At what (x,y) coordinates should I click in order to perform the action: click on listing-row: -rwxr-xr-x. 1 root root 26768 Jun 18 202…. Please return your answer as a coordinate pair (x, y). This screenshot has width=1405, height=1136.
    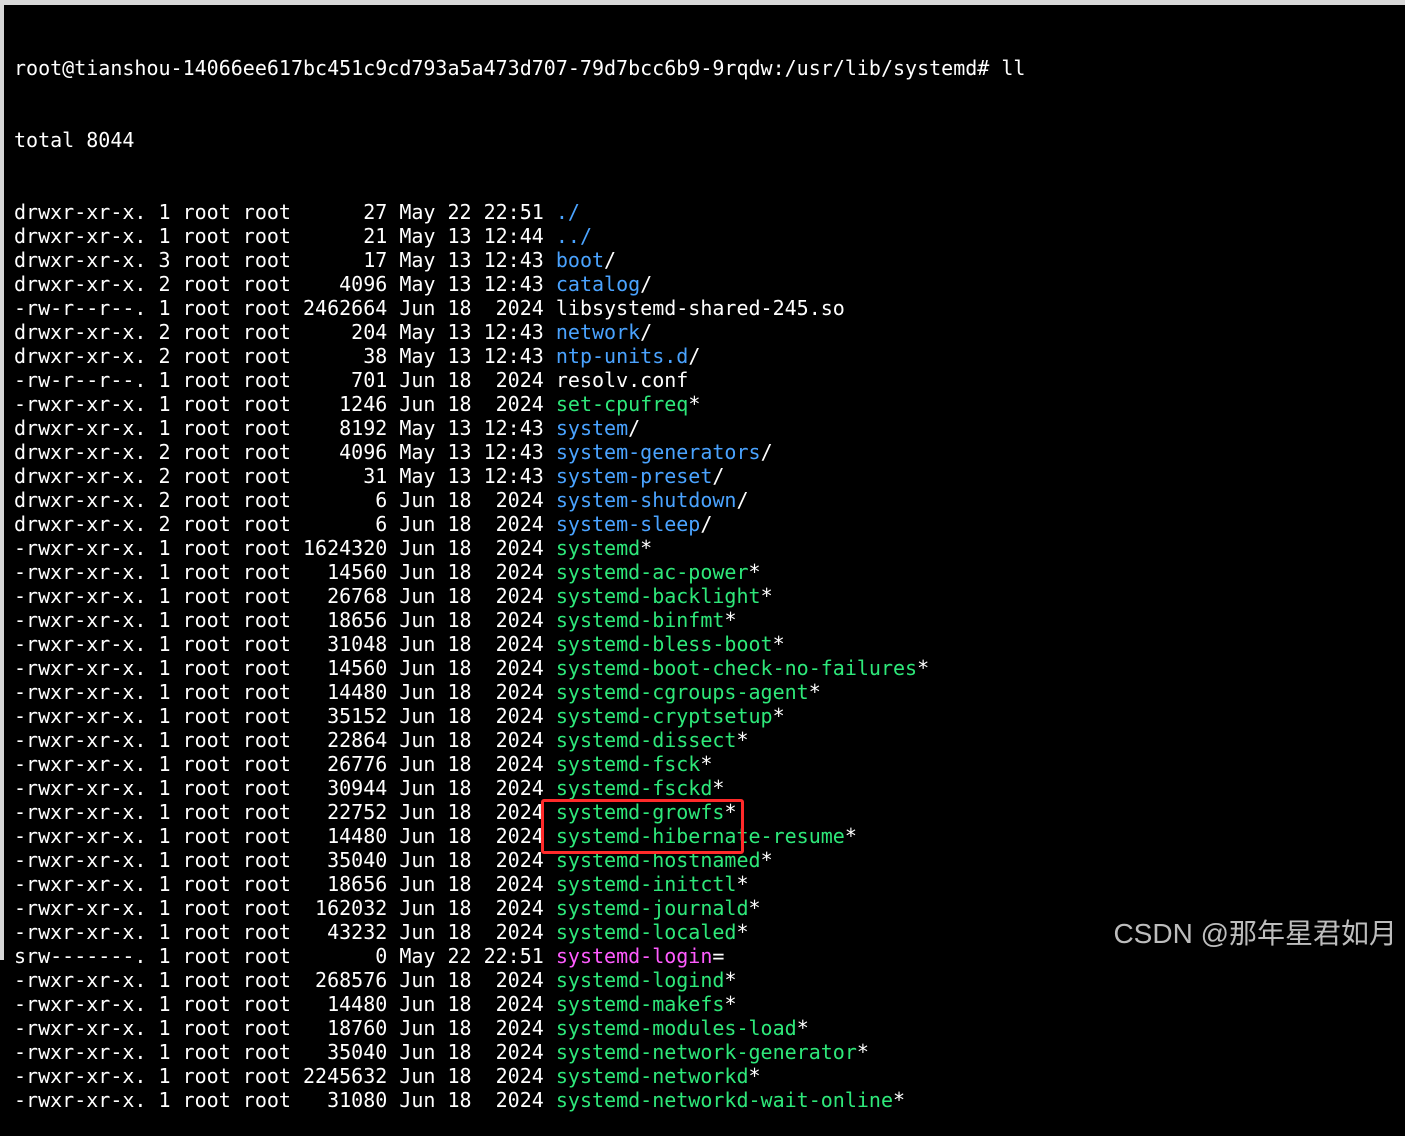
    Looking at the image, I should click on (519, 596).